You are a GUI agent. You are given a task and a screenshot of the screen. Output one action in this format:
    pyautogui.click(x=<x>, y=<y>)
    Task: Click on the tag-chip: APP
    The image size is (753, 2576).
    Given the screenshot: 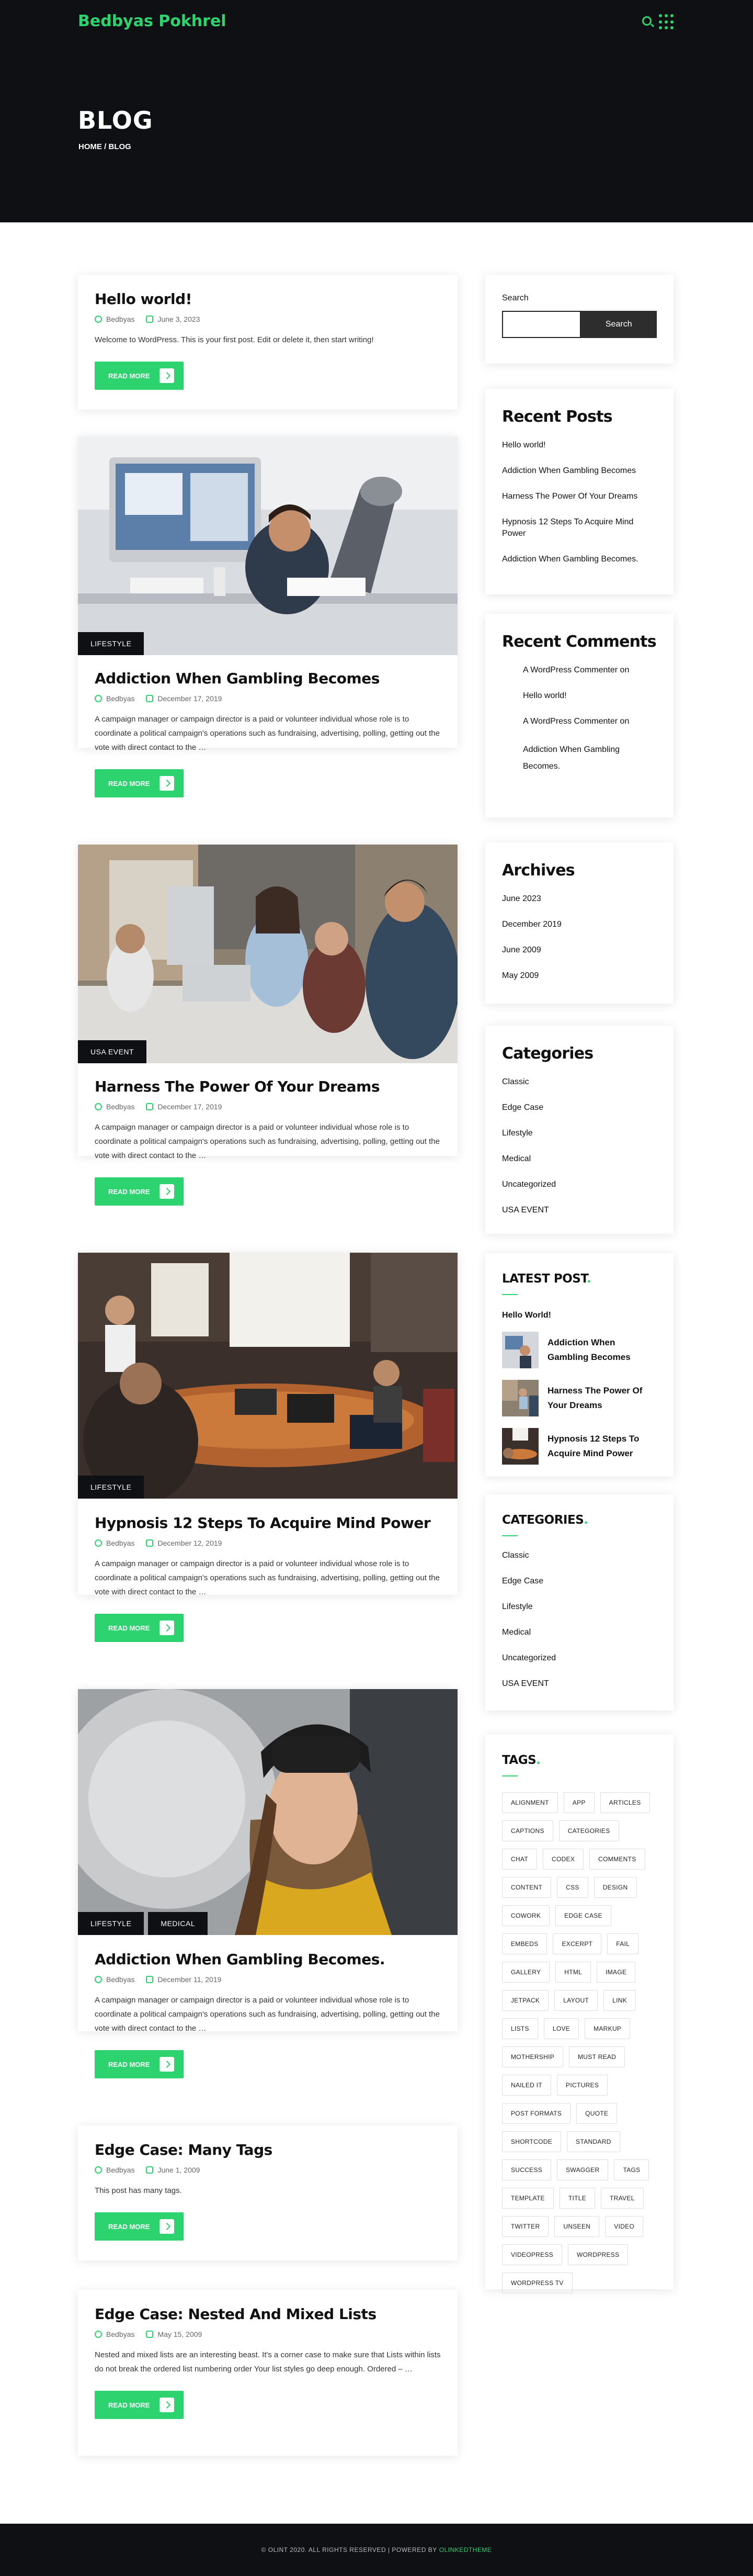 What is the action you would take?
    pyautogui.click(x=579, y=1802)
    